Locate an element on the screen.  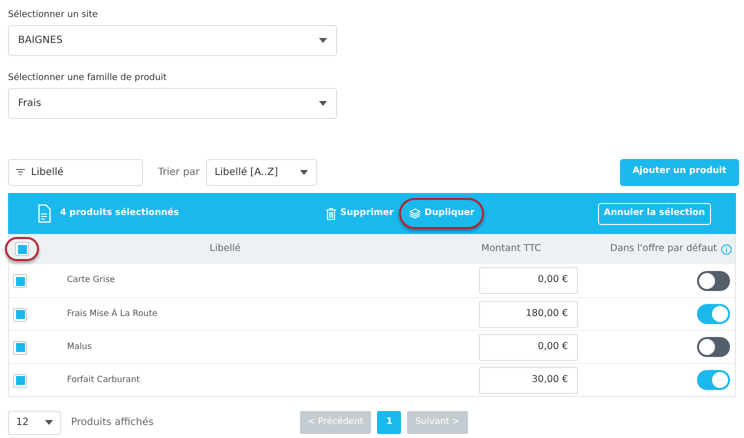
family-select: Frais is located at coordinates (172, 103).